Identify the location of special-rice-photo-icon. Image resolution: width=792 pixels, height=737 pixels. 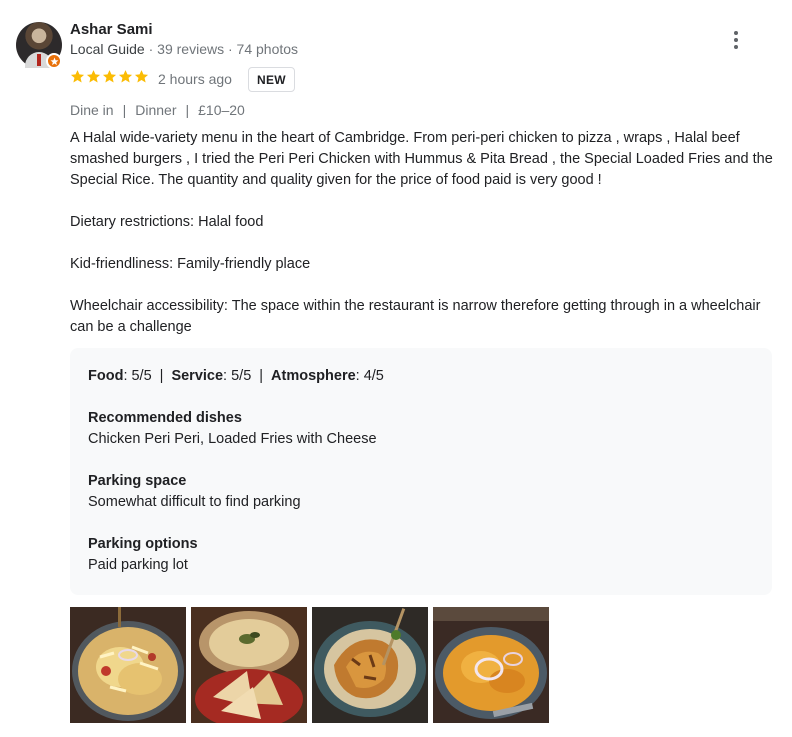
(491, 665).